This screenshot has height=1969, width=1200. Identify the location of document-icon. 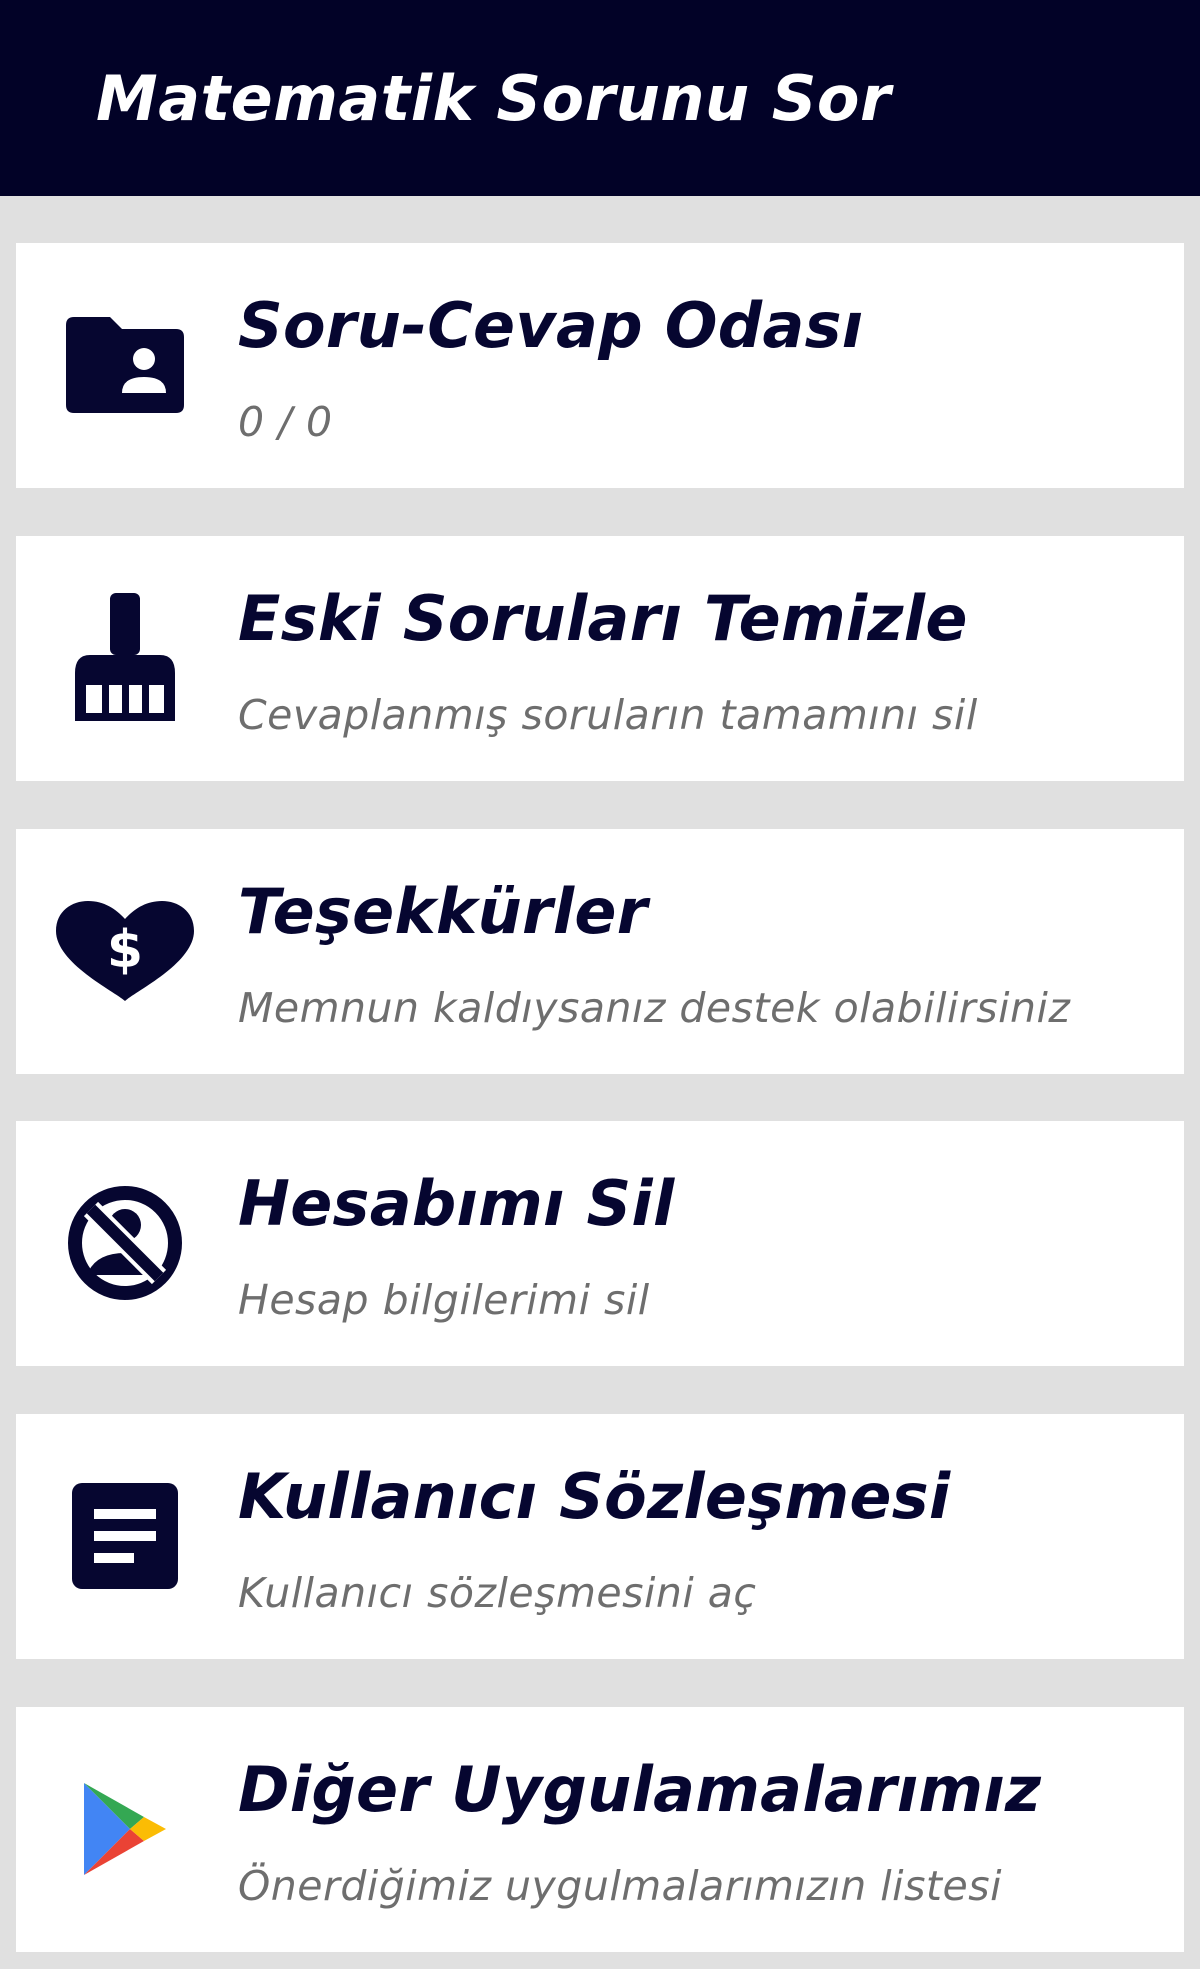
(124, 1536).